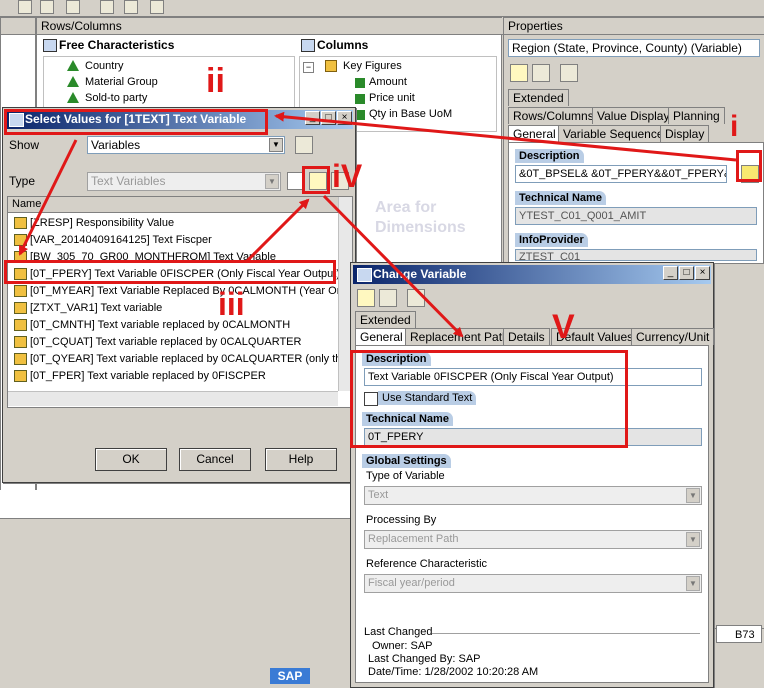 The image size is (764, 688). I want to click on list-item: [VAR_20140409164125] Text Fiscper, so click(112, 240).